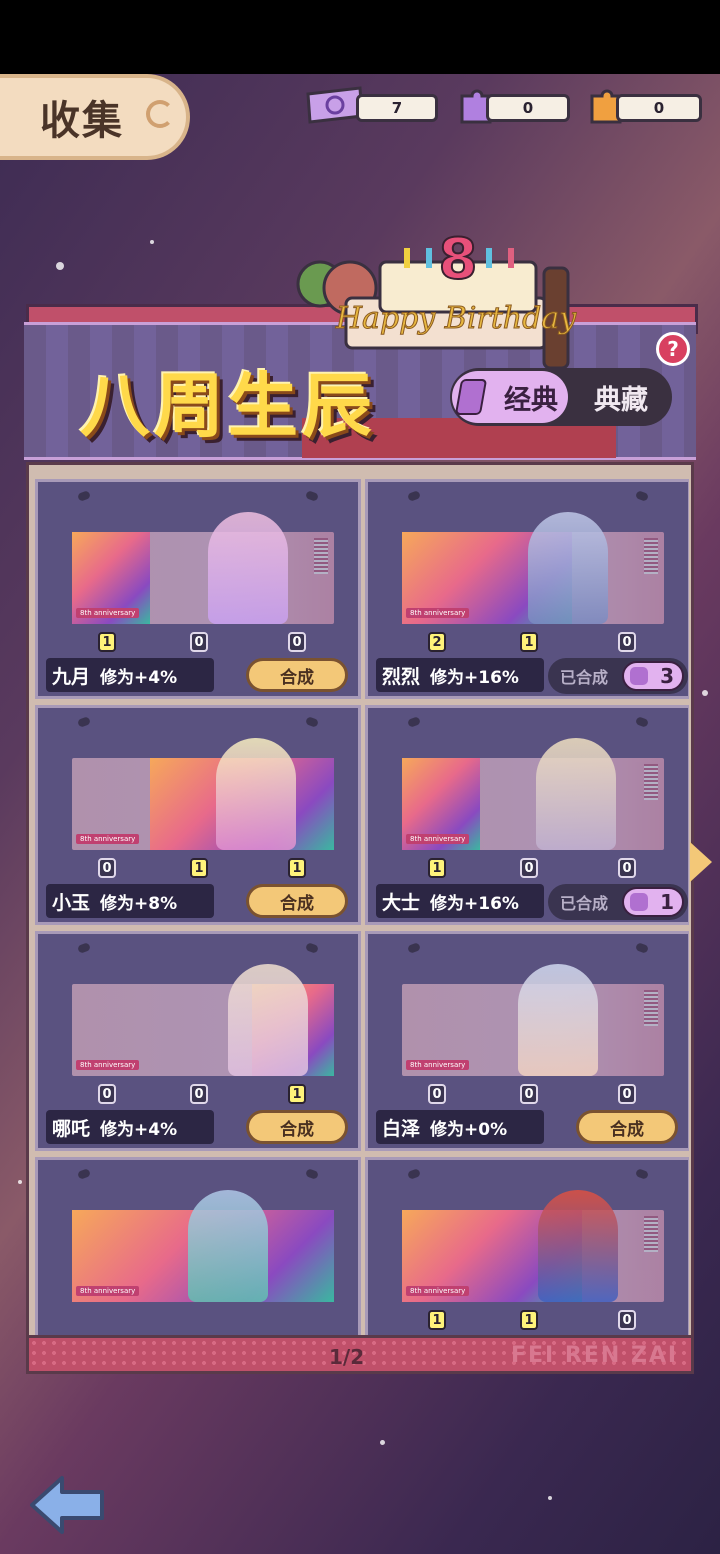  Describe the element at coordinates (397, 108) in the screenshot. I see `ticket-count: 7` at that location.